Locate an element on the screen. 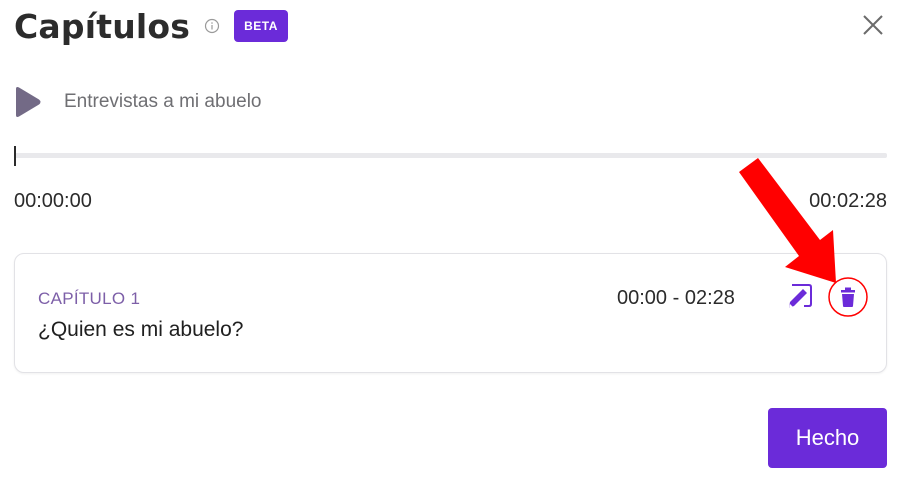 The width and height of the screenshot is (901, 487). page-title: Capítulos is located at coordinates (102, 26).